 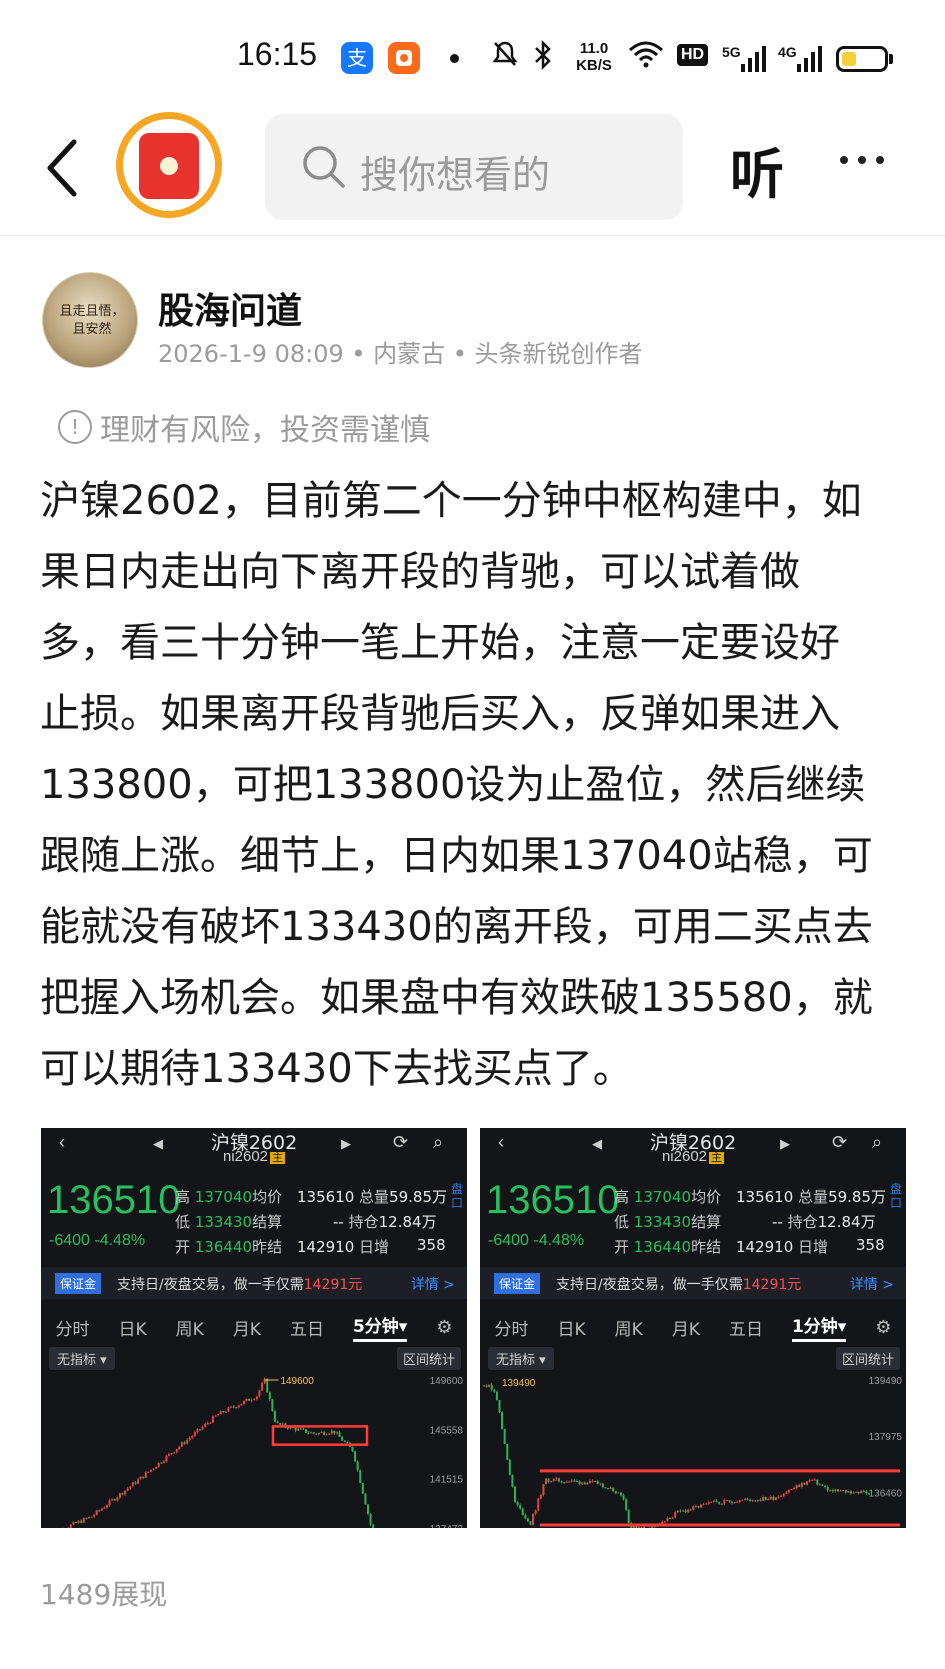 I want to click on status-bar: 16:15 支 11.0 KB/S HD 5G 4G, so click(x=472, y=56).